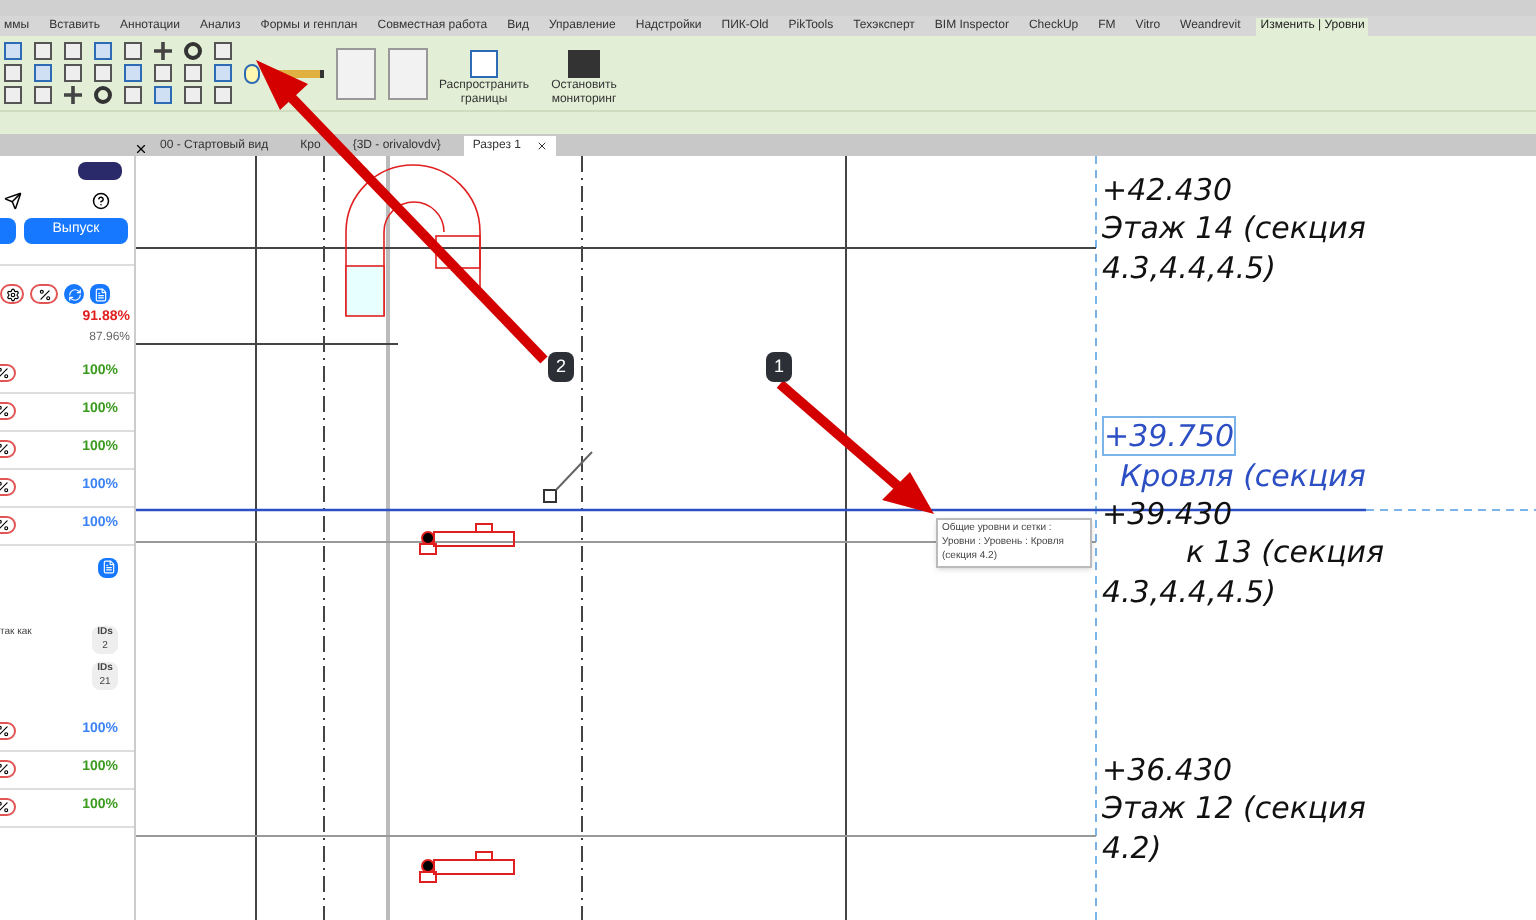 Image resolution: width=1536 pixels, height=920 pixels. Describe the element at coordinates (779, 367) in the screenshot. I see `callout-badge: 1` at that location.